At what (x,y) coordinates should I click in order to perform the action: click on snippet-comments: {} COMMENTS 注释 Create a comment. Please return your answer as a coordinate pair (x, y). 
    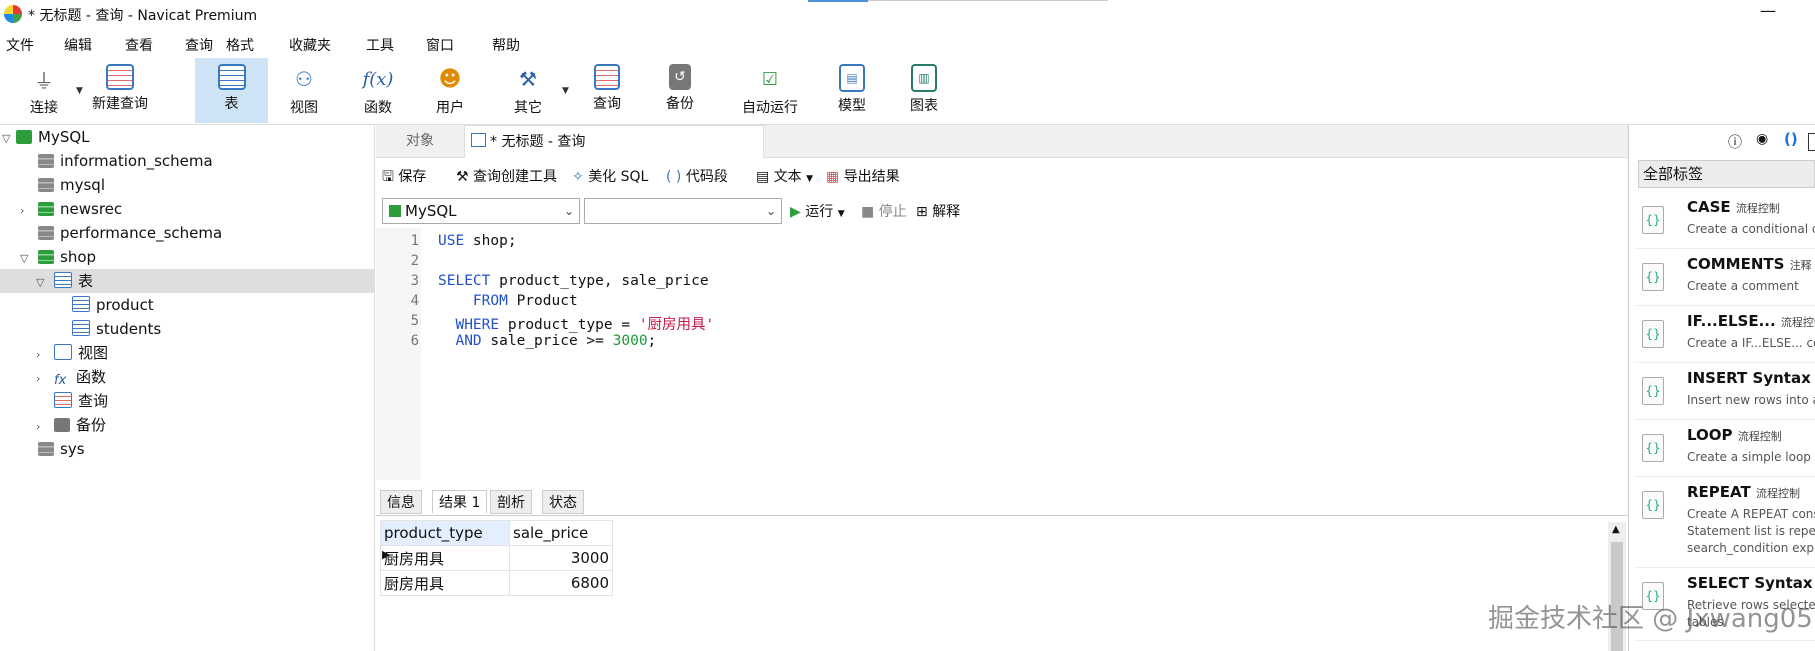
    Looking at the image, I should click on (1724, 278).